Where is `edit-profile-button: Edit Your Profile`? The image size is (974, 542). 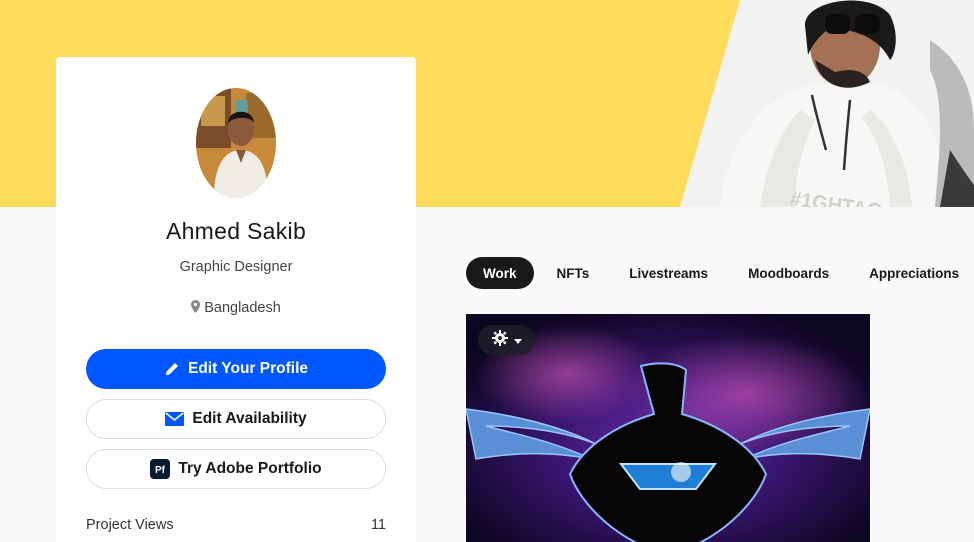
edit-profile-button: Edit Your Profile is located at coordinates (236, 369).